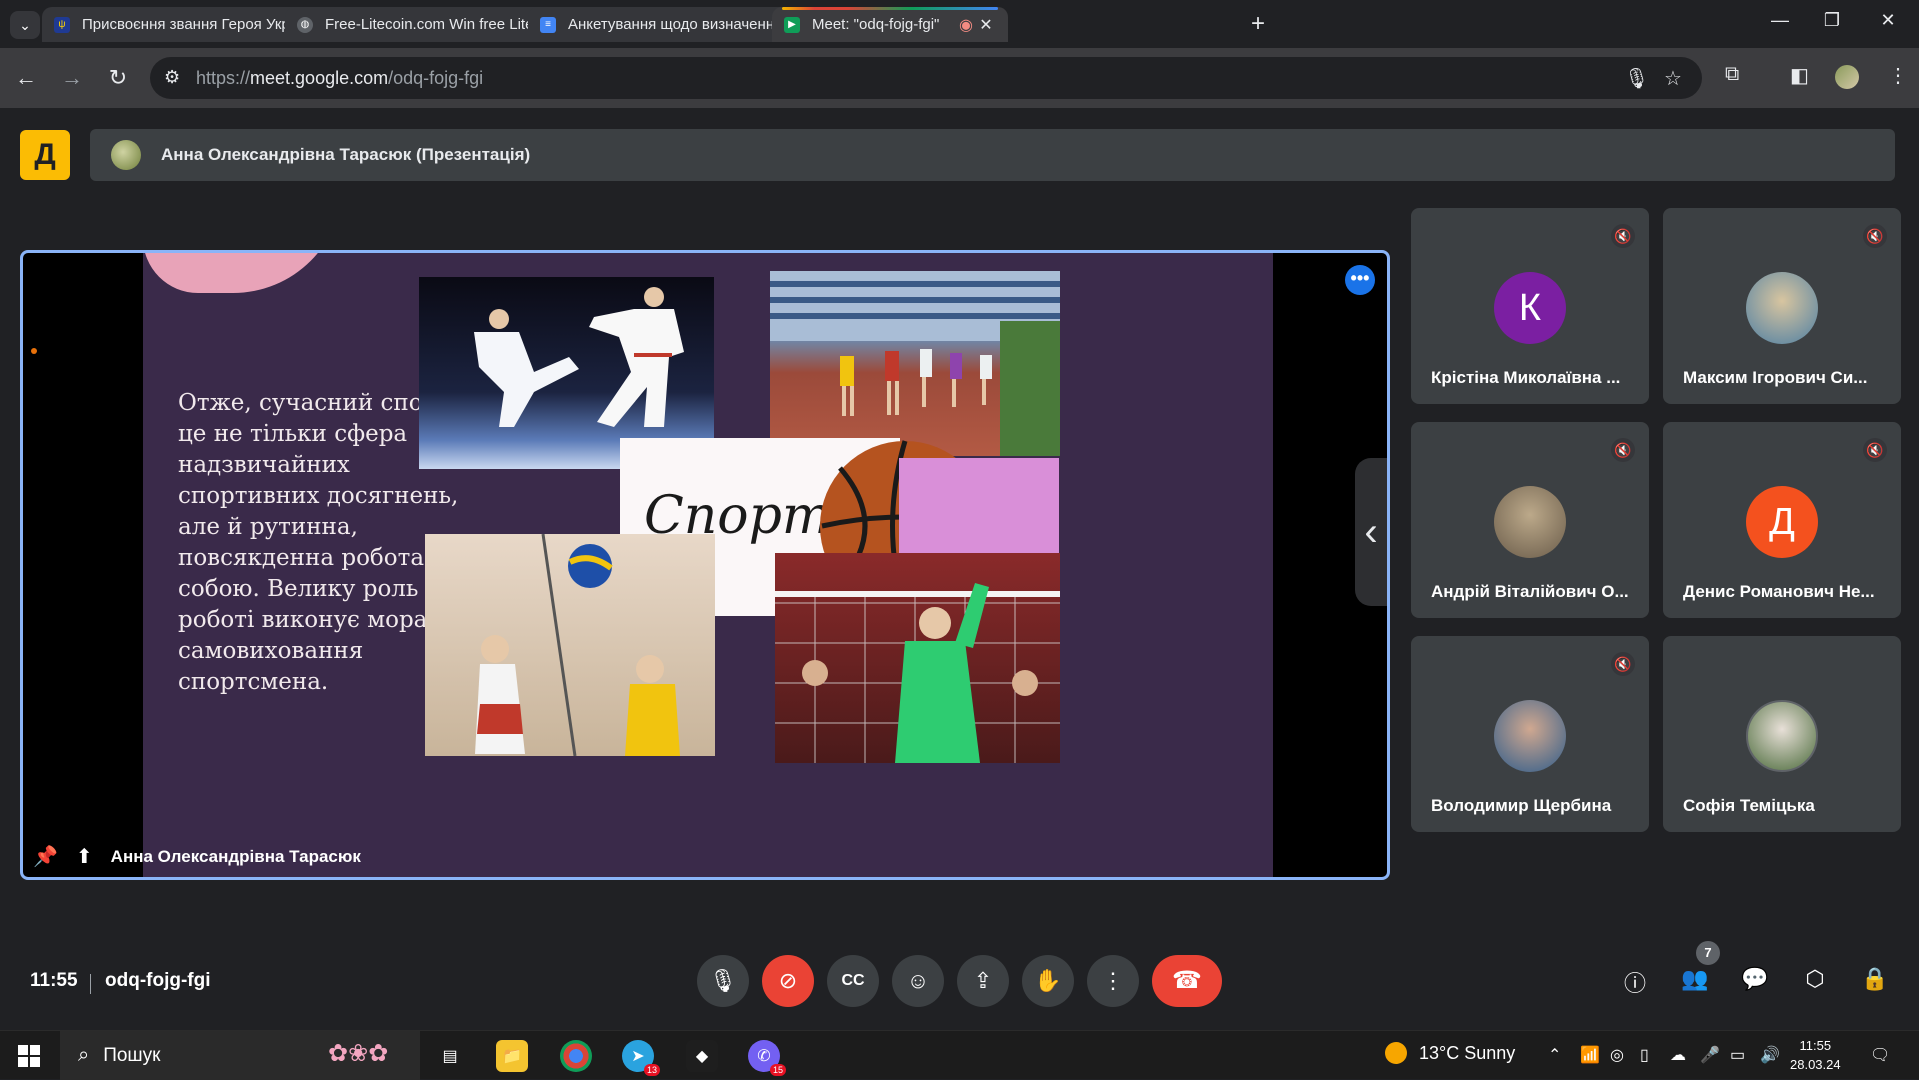 The width and height of the screenshot is (1919, 1080). I want to click on decor-blob, so click(243, 273).